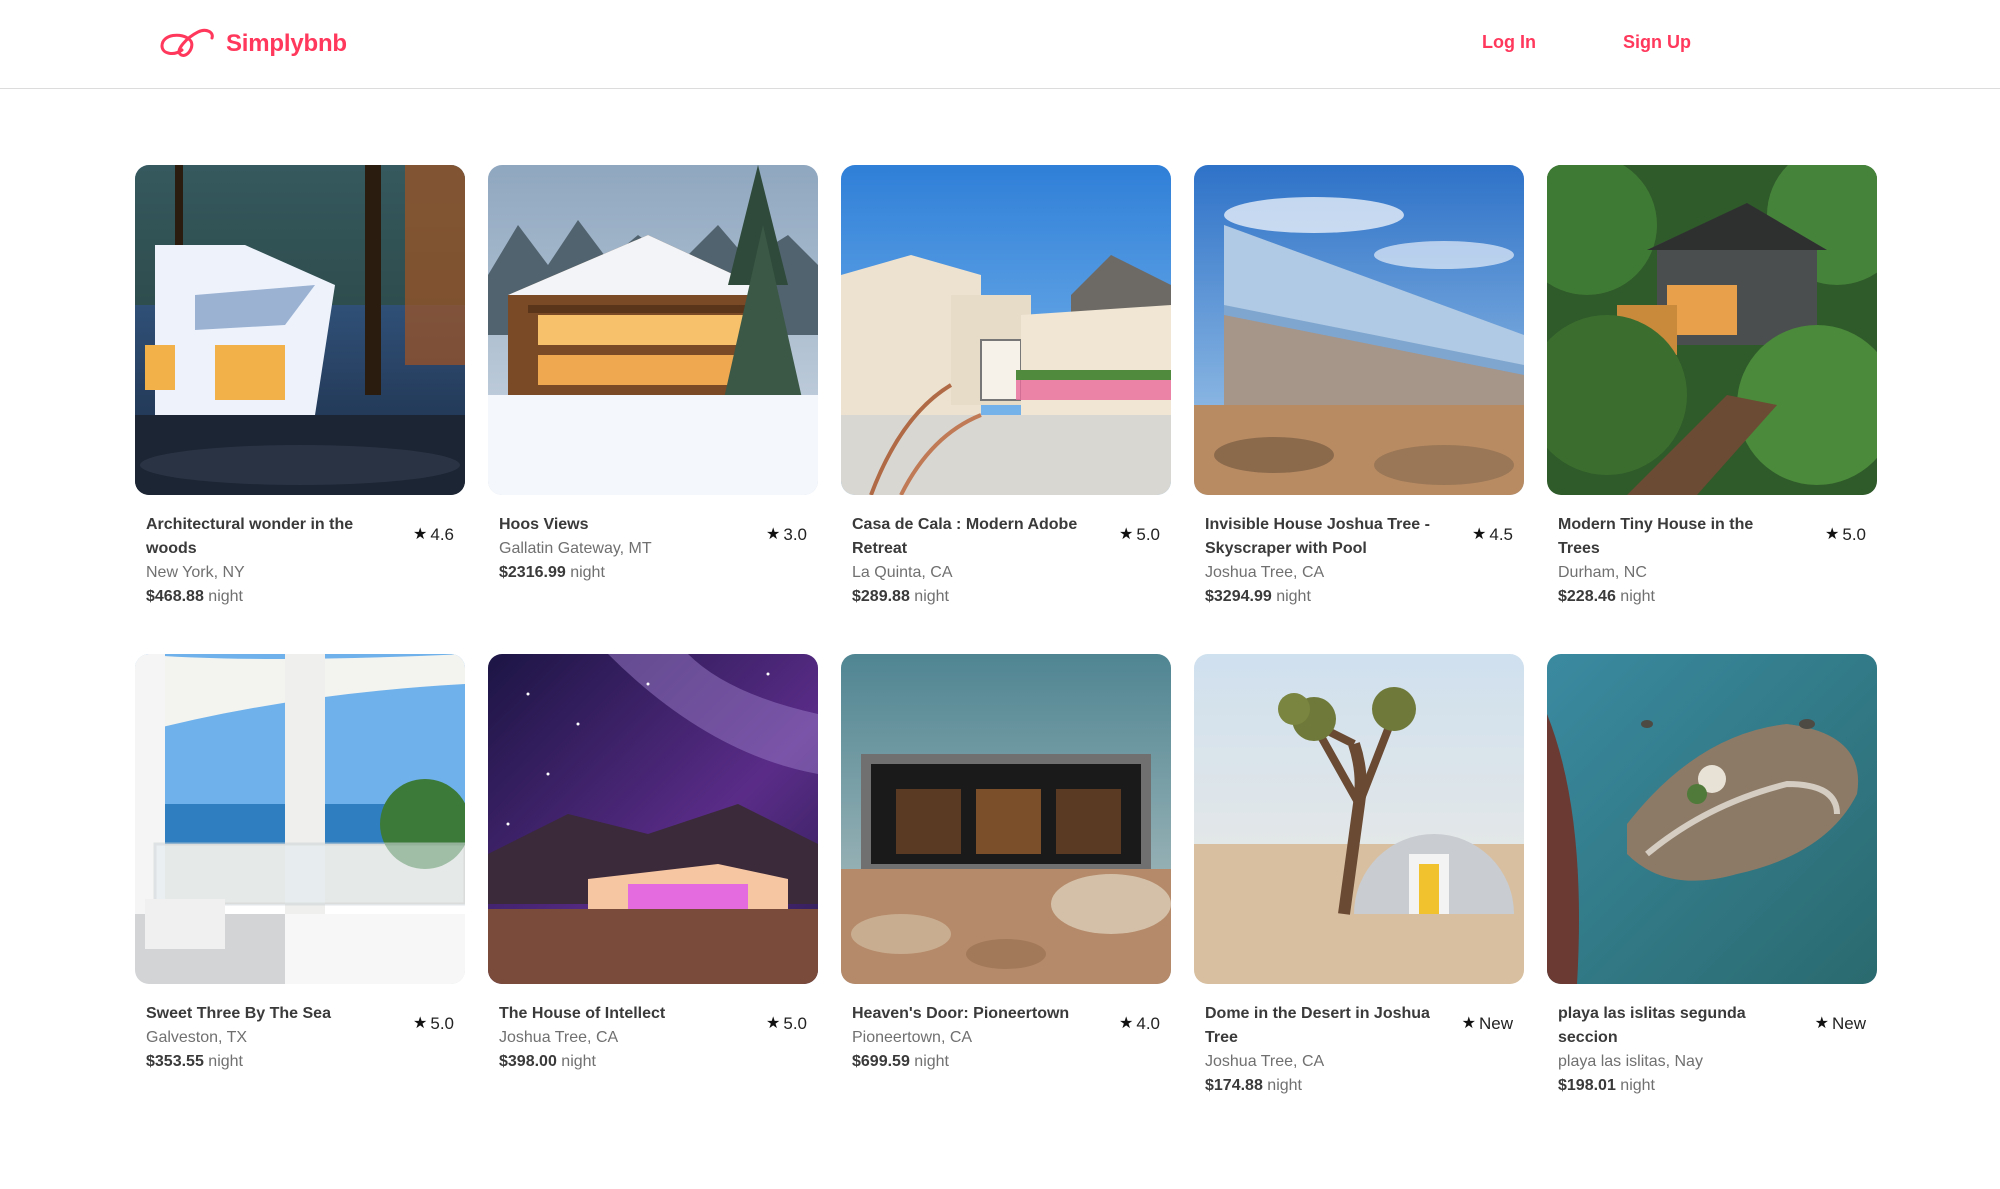 The image size is (2000, 1189). I want to click on listing-rating: ★ 4.6, so click(433, 535).